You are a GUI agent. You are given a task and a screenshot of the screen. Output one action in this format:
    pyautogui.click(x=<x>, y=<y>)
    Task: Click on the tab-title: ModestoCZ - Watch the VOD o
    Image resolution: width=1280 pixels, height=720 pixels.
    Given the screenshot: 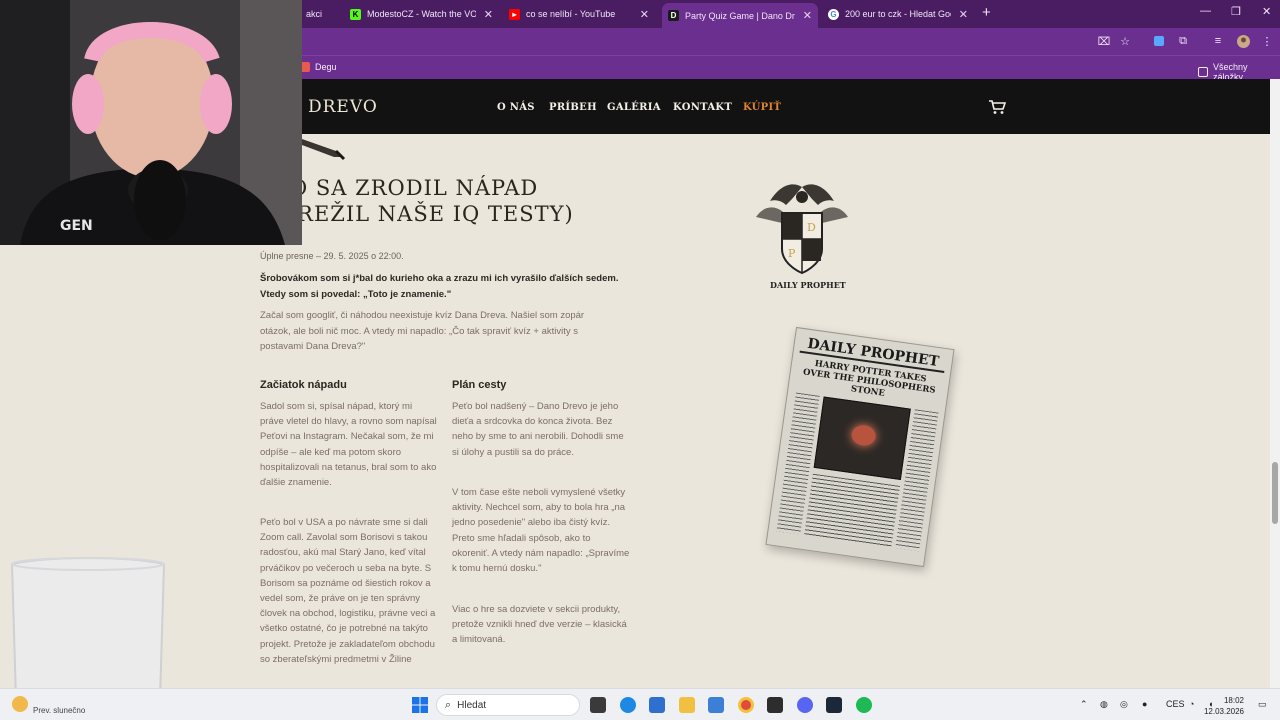 What is the action you would take?
    pyautogui.click(x=421, y=14)
    